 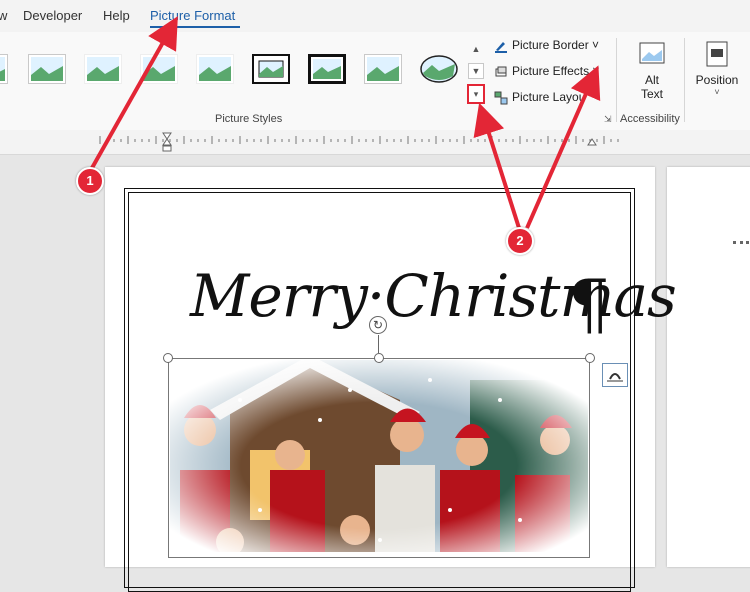 I want to click on callout-badge-2: 2, so click(x=520, y=241).